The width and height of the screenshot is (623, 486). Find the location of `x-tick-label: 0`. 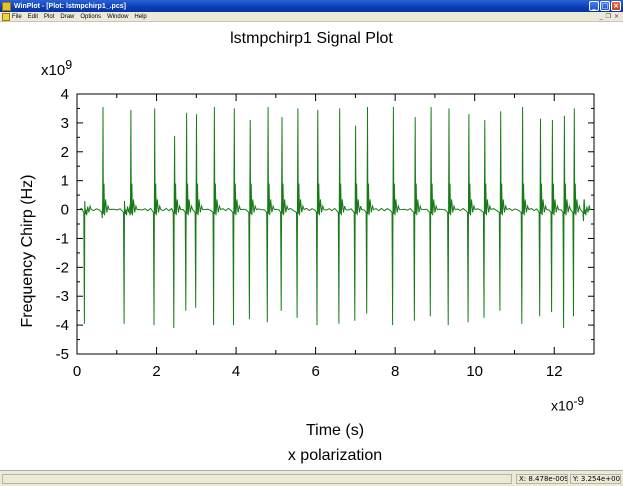

x-tick-label: 0 is located at coordinates (77, 371).